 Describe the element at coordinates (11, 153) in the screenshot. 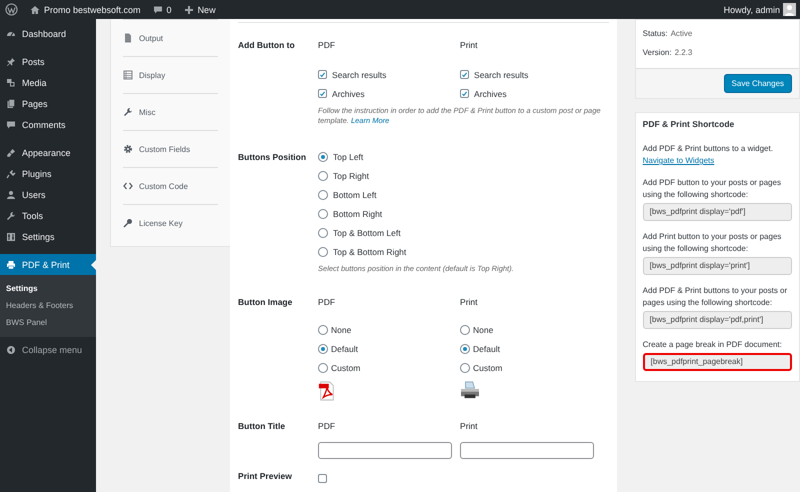

I see `brush-icon` at that location.